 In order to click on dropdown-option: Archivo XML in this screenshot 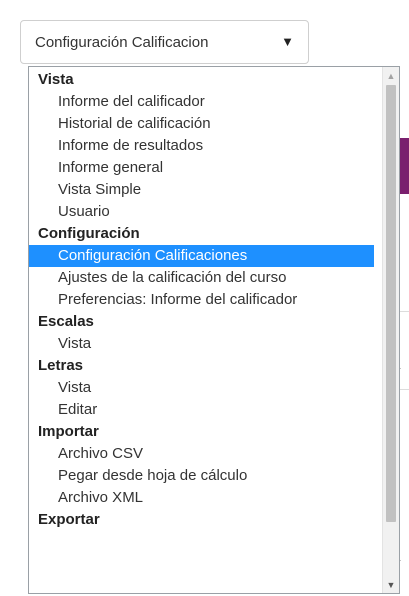, I will do `click(201, 498)`.